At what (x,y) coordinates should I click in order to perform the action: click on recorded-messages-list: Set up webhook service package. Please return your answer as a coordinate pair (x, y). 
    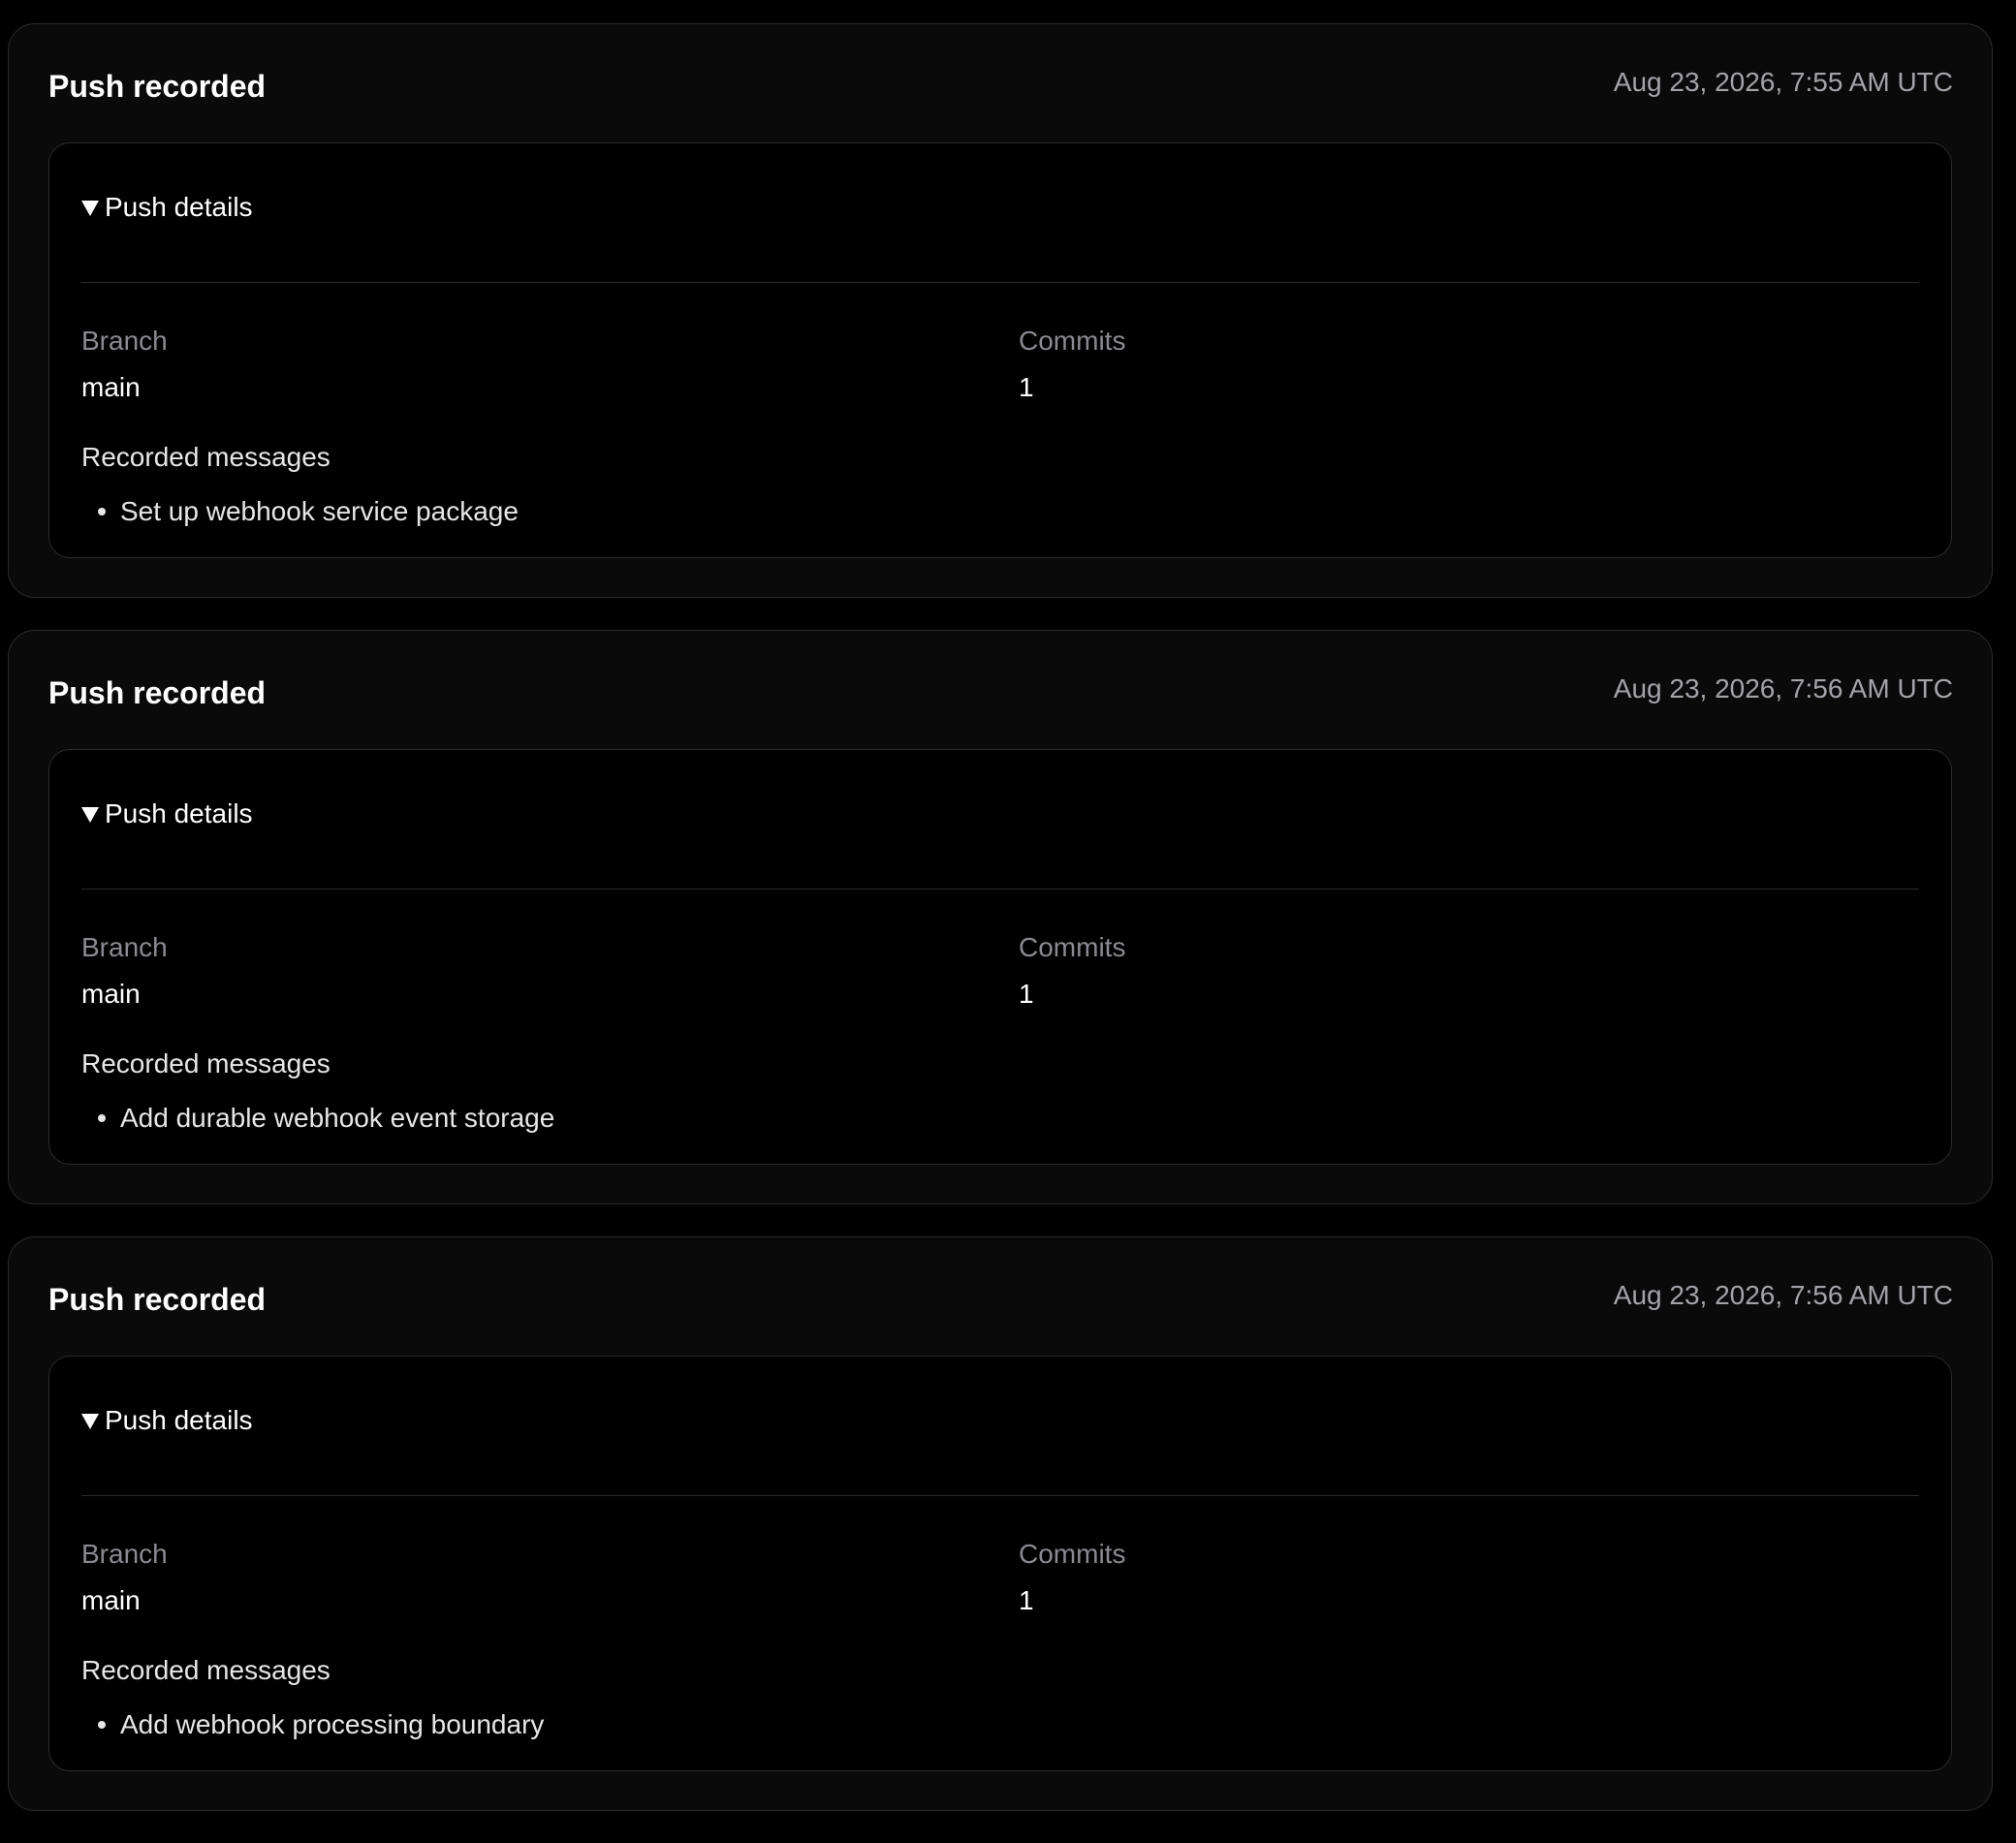
    Looking at the image, I should click on (300, 512).